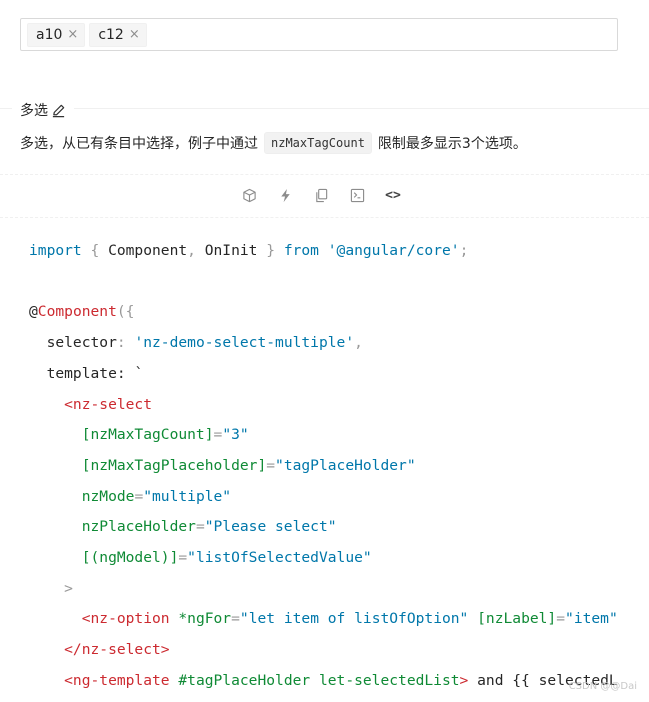 The image size is (649, 702). I want to click on inline-code: nzMaxTagCount, so click(318, 143).